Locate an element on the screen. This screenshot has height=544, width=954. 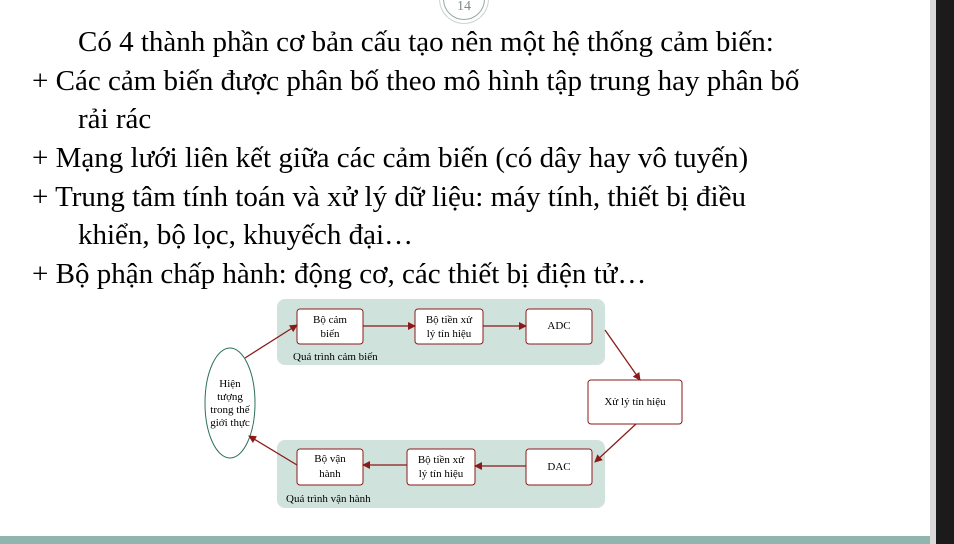
real-world-label-2: tượng is located at coordinates (230, 397).